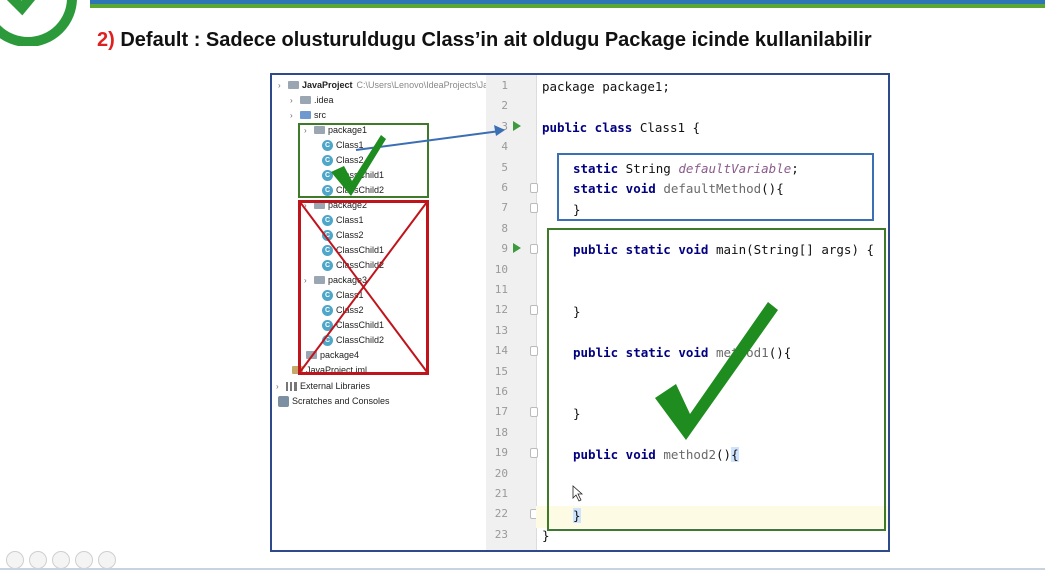  What do you see at coordinates (504, 126) in the screenshot?
I see `line-number: 3` at bounding box center [504, 126].